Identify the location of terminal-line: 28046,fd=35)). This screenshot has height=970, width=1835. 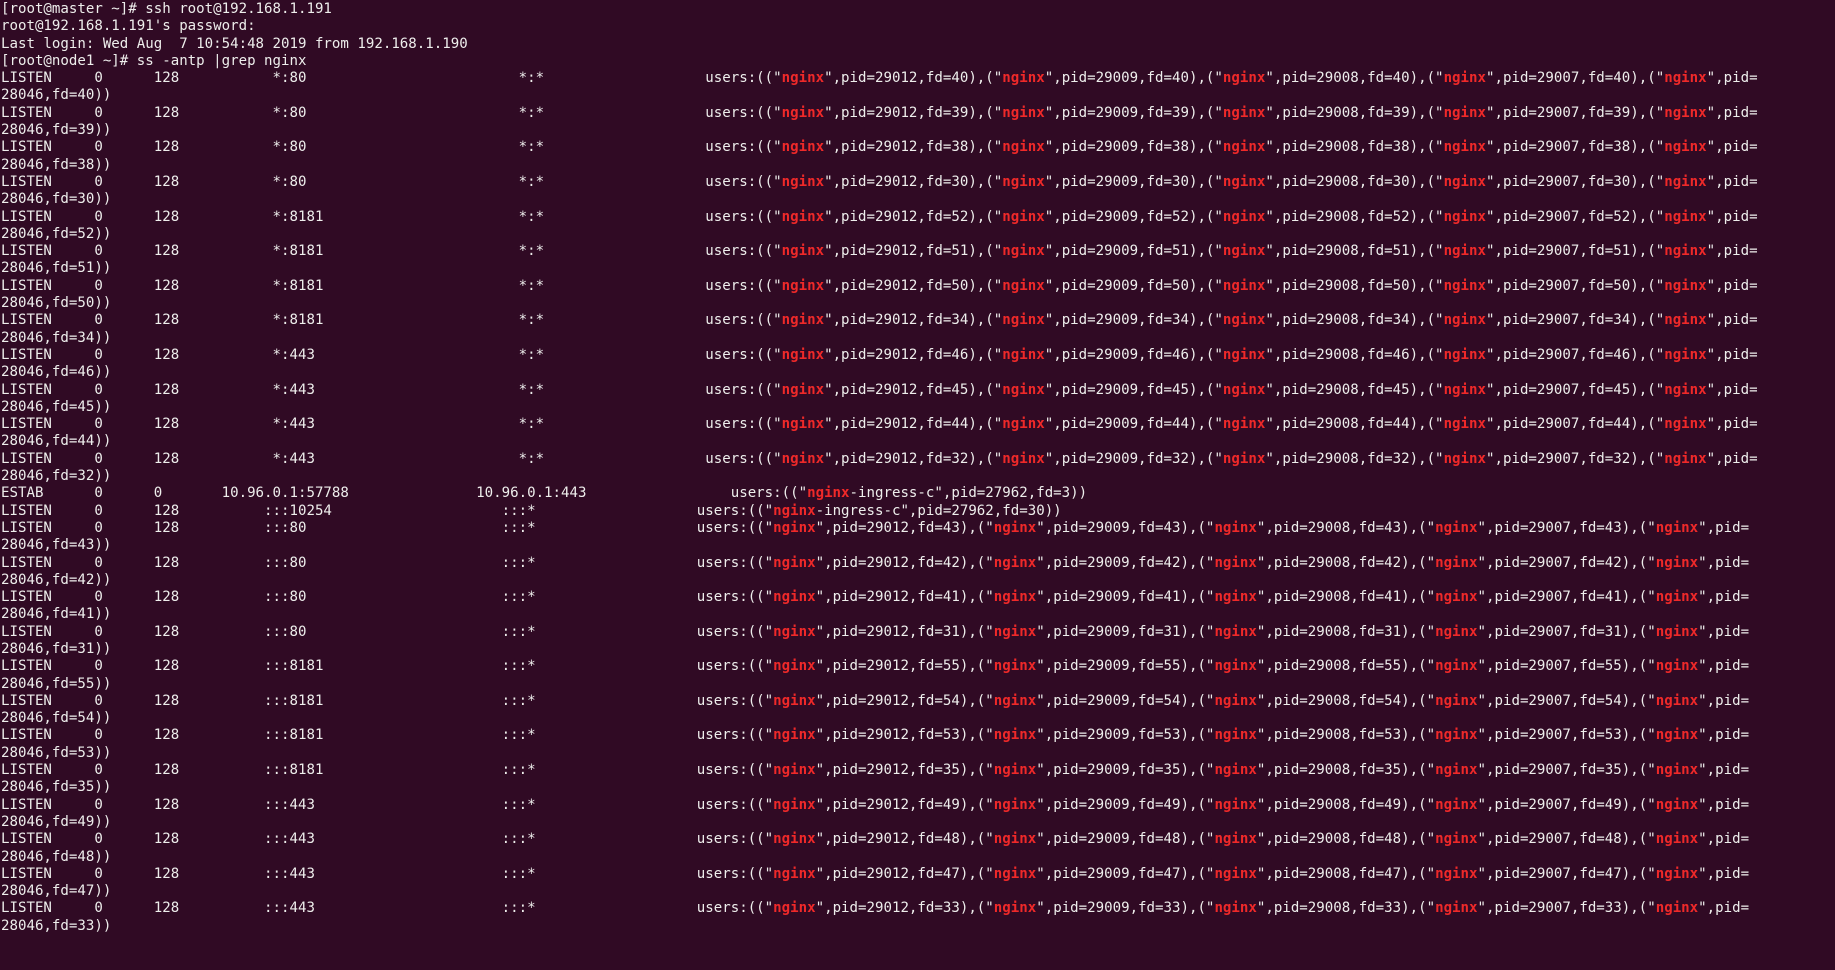
(56, 787).